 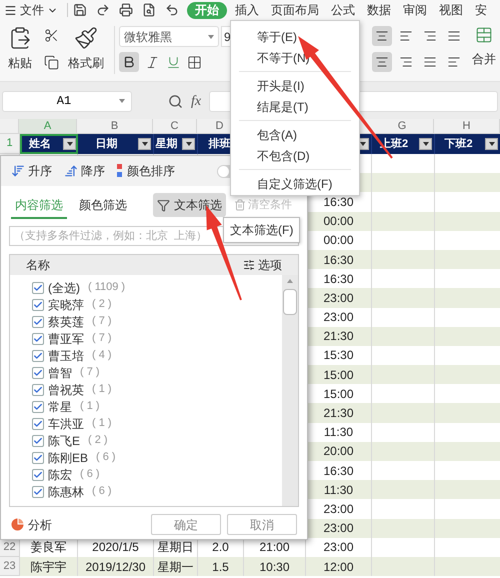 What do you see at coordinates (102, 356) in the screenshot?
I see `item-count: ( 4 )` at bounding box center [102, 356].